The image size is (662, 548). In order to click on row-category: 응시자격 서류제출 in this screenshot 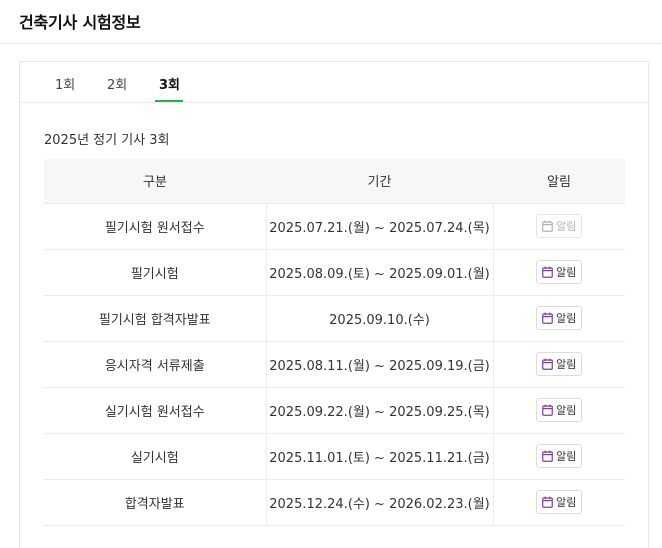, I will do `click(155, 364)`.